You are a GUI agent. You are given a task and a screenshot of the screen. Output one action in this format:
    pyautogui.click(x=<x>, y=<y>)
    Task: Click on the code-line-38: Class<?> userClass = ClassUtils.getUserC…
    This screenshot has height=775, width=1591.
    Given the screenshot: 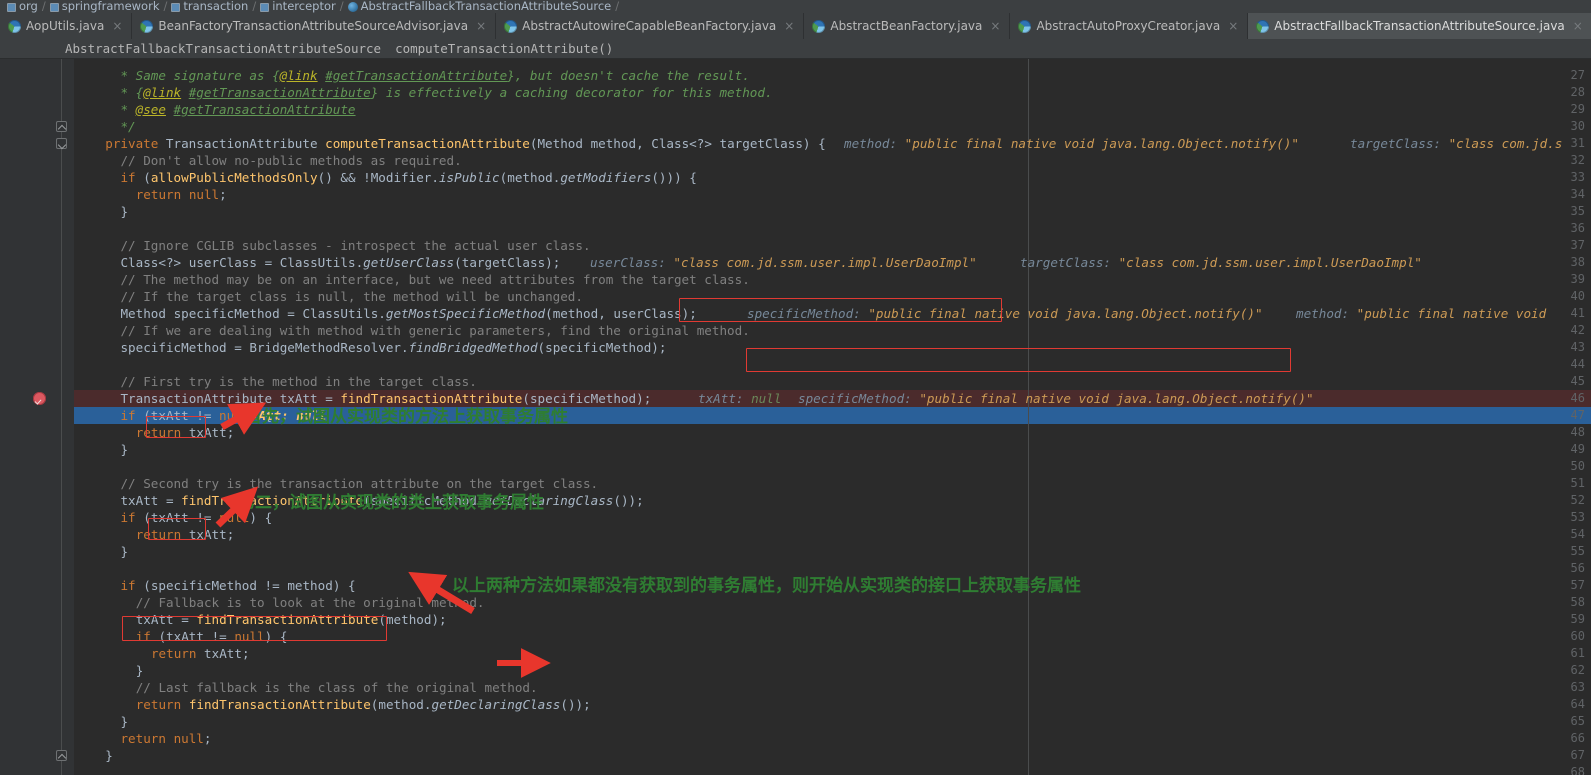 What is the action you would take?
    pyautogui.click(x=340, y=262)
    